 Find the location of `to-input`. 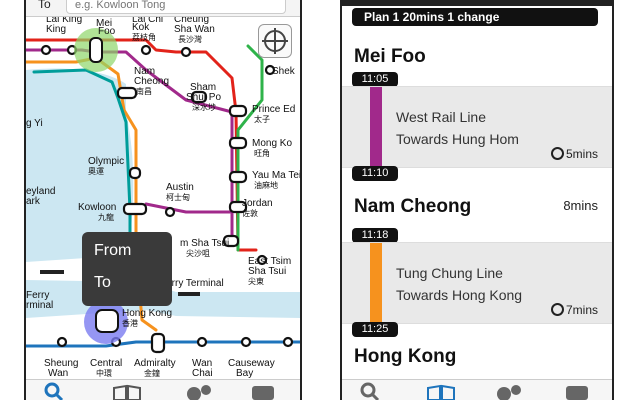

to-input is located at coordinates (183, 6).